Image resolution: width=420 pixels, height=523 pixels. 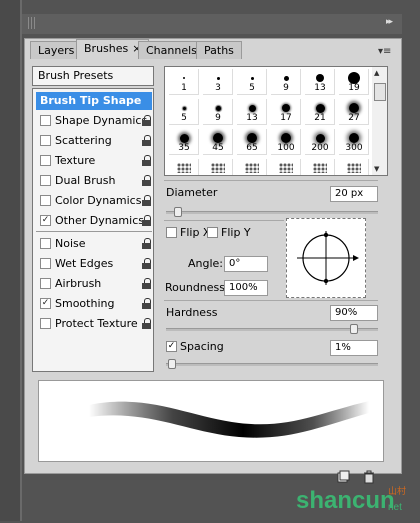 What do you see at coordinates (272, 329) in the screenshot?
I see `hardness-slider-track` at bounding box center [272, 329].